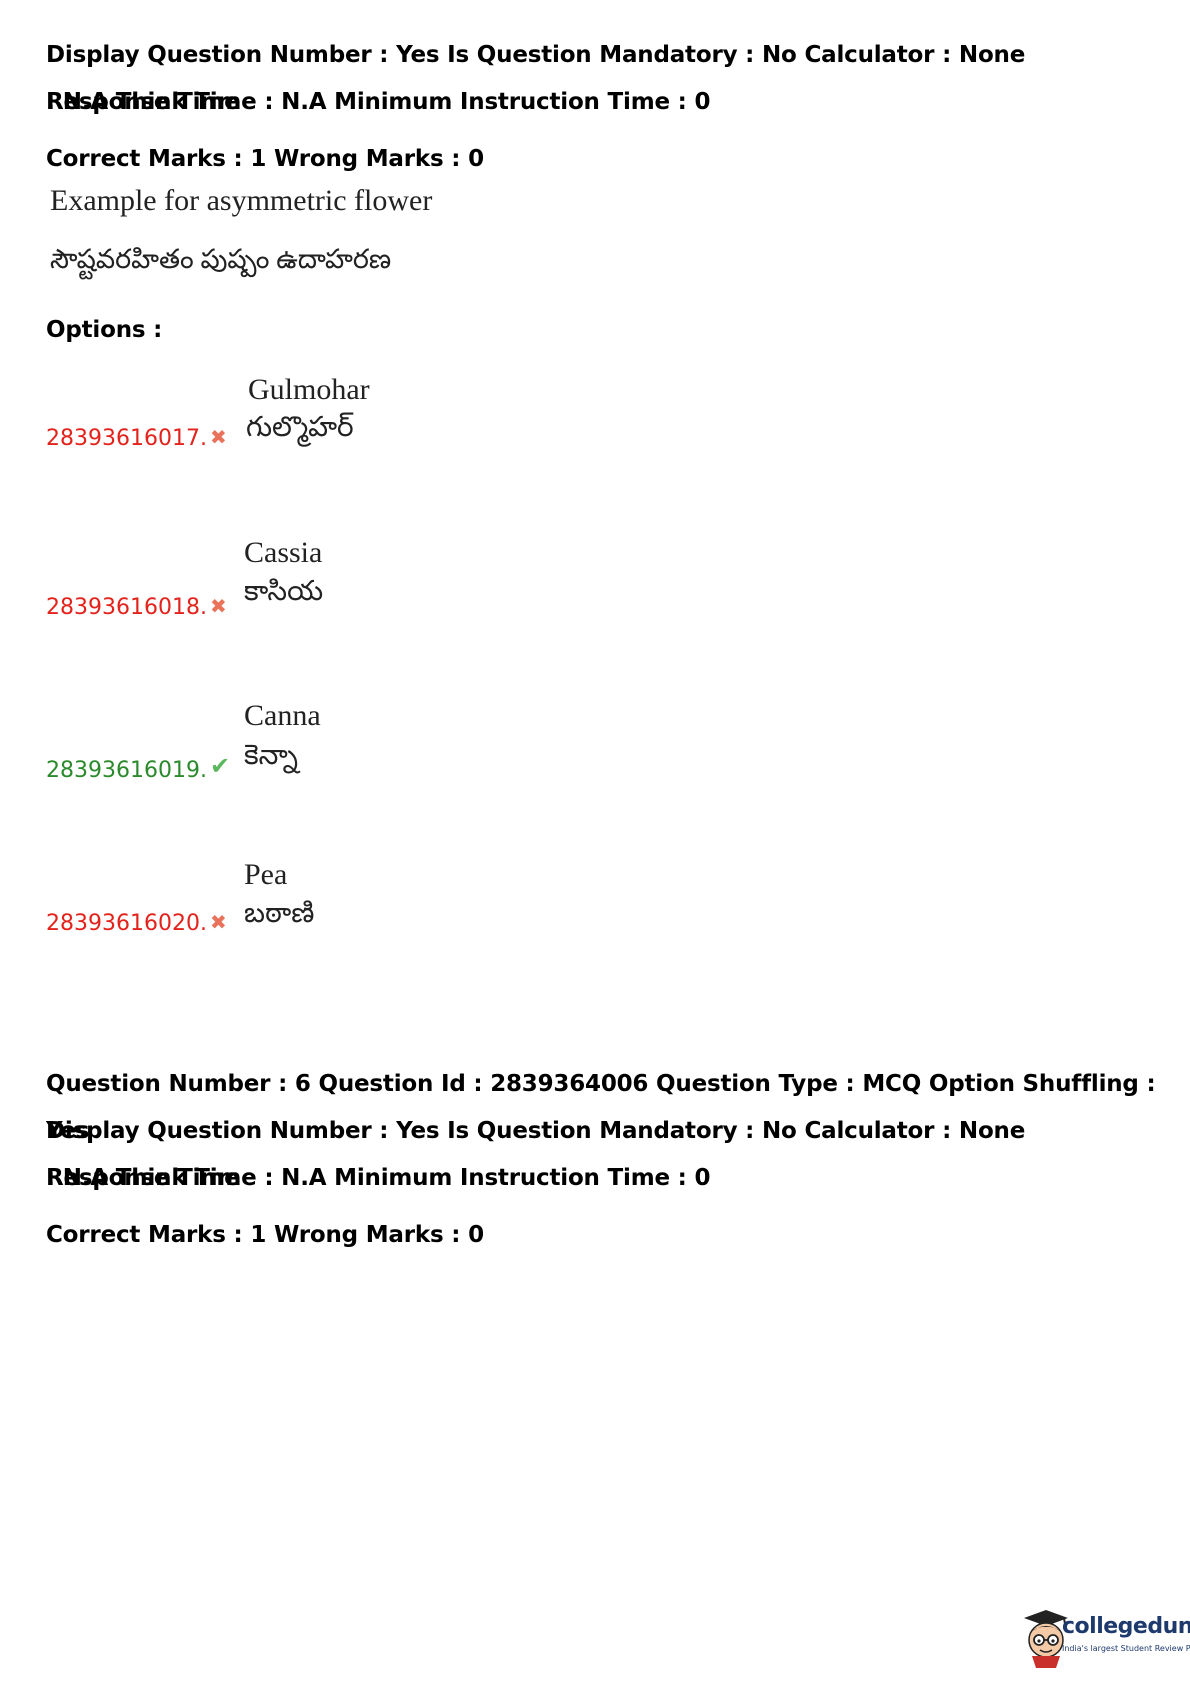  What do you see at coordinates (265, 159) in the screenshot?
I see `question-marks: Correct Marks : 1 Wrong Marks : 0` at bounding box center [265, 159].